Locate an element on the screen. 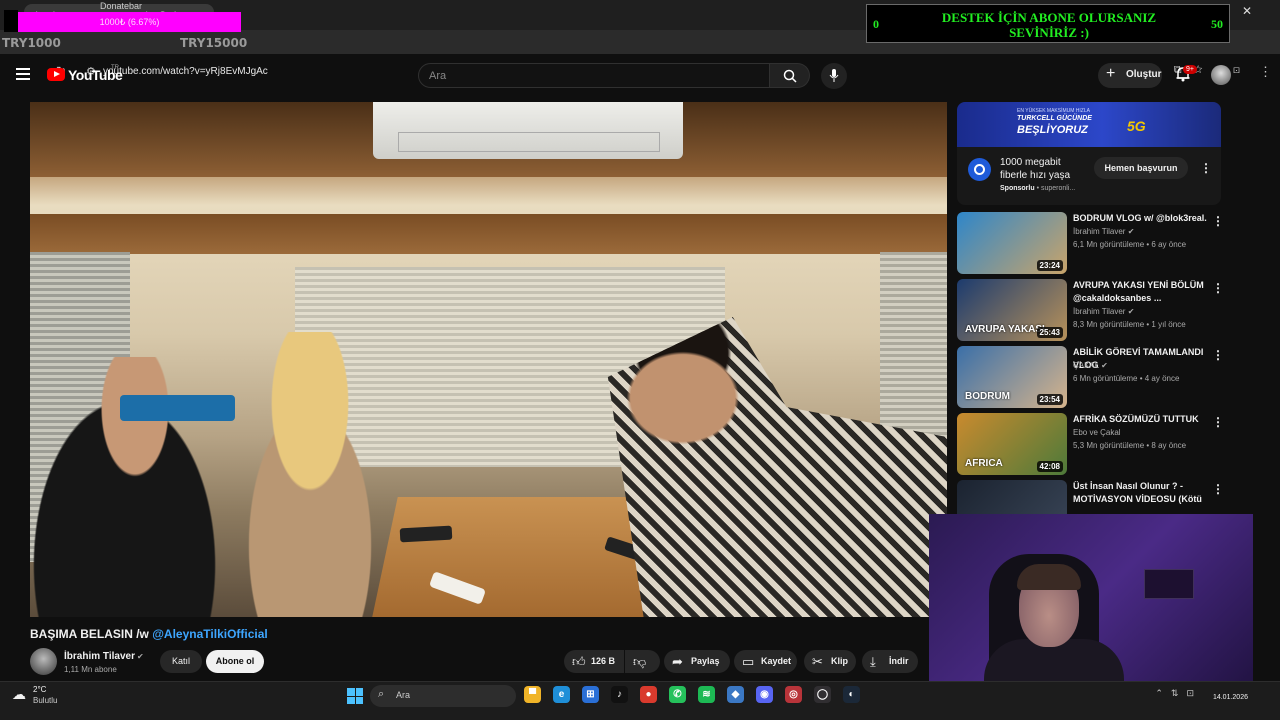 The height and width of the screenshot is (720, 1280). app-red-icon: ◎ is located at coordinates (793, 694).